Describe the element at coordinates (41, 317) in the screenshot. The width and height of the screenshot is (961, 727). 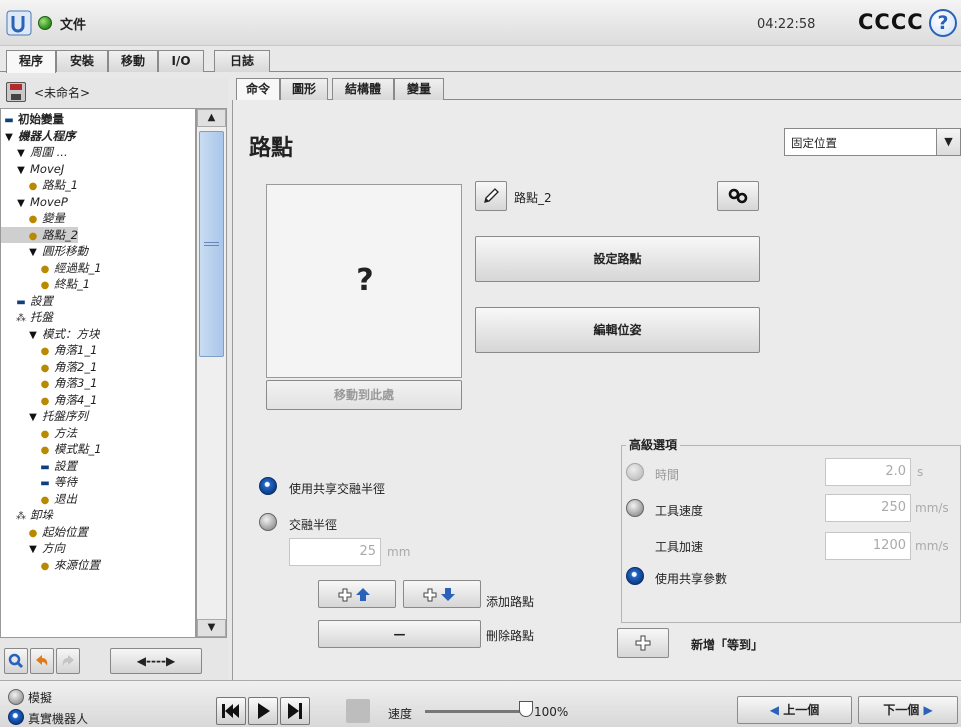
I see `tree-node-label: 托盤` at that location.